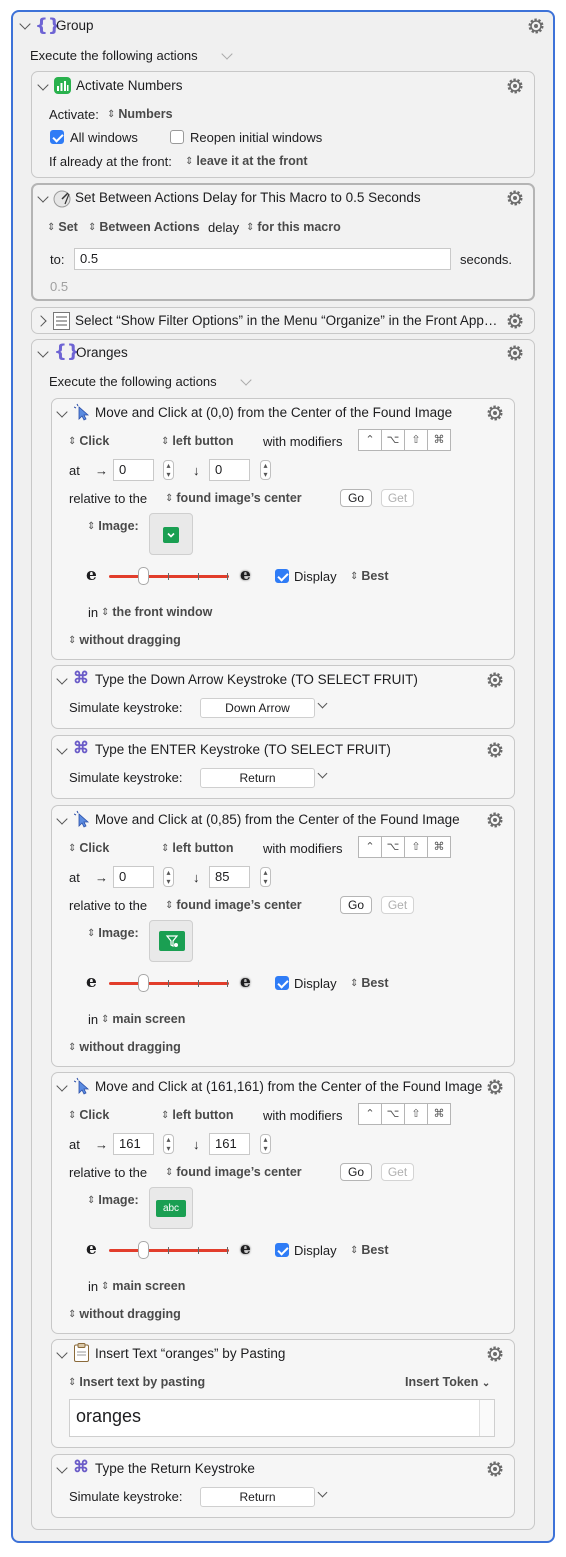 The height and width of the screenshot is (1557, 566). I want to click on keystroke-field: Return, so click(257, 1497).